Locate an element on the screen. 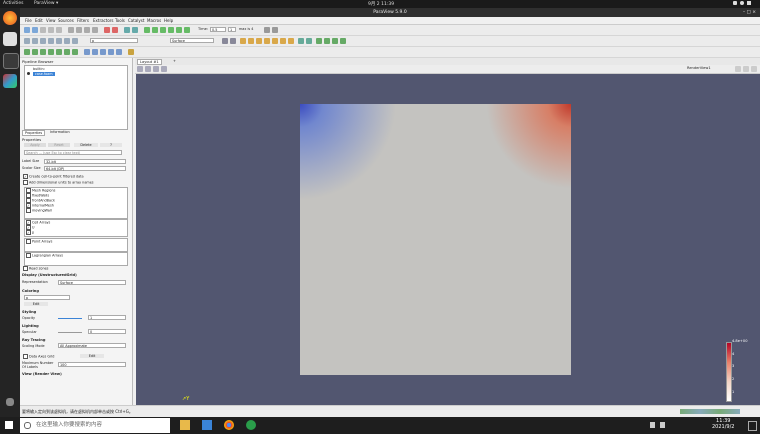 The height and width of the screenshot is (434, 760). file-explorer-icon is located at coordinates (185, 425).